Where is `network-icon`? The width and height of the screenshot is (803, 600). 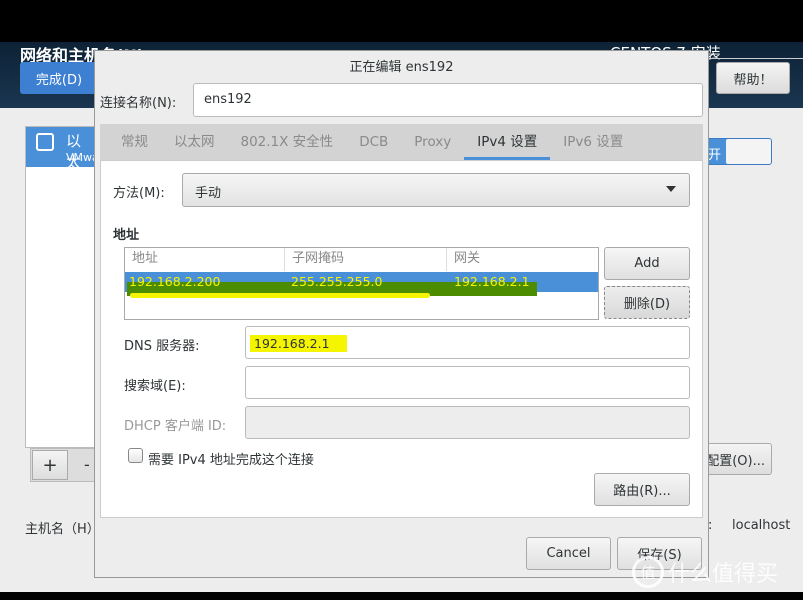
network-icon is located at coordinates (45, 142).